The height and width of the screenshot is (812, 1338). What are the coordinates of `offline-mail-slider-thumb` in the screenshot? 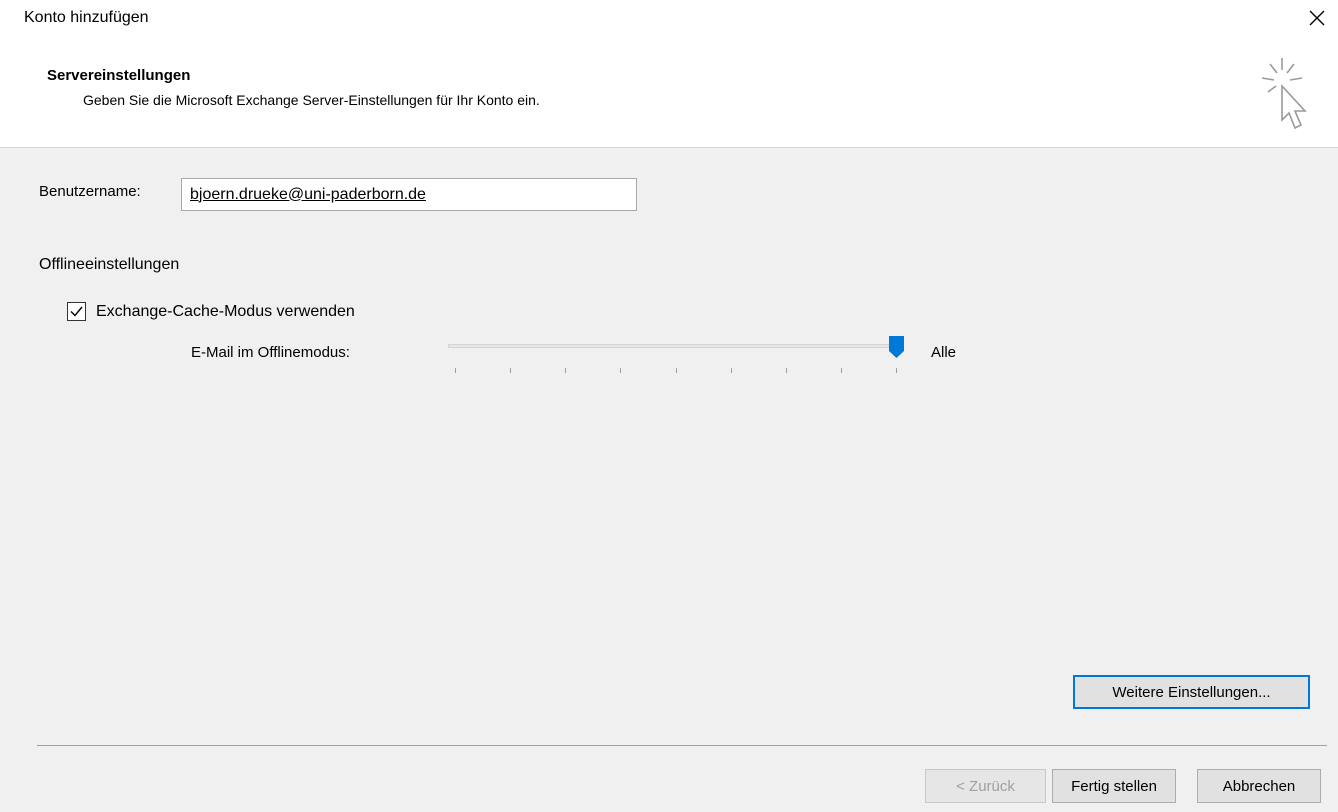 It's located at (896, 347).